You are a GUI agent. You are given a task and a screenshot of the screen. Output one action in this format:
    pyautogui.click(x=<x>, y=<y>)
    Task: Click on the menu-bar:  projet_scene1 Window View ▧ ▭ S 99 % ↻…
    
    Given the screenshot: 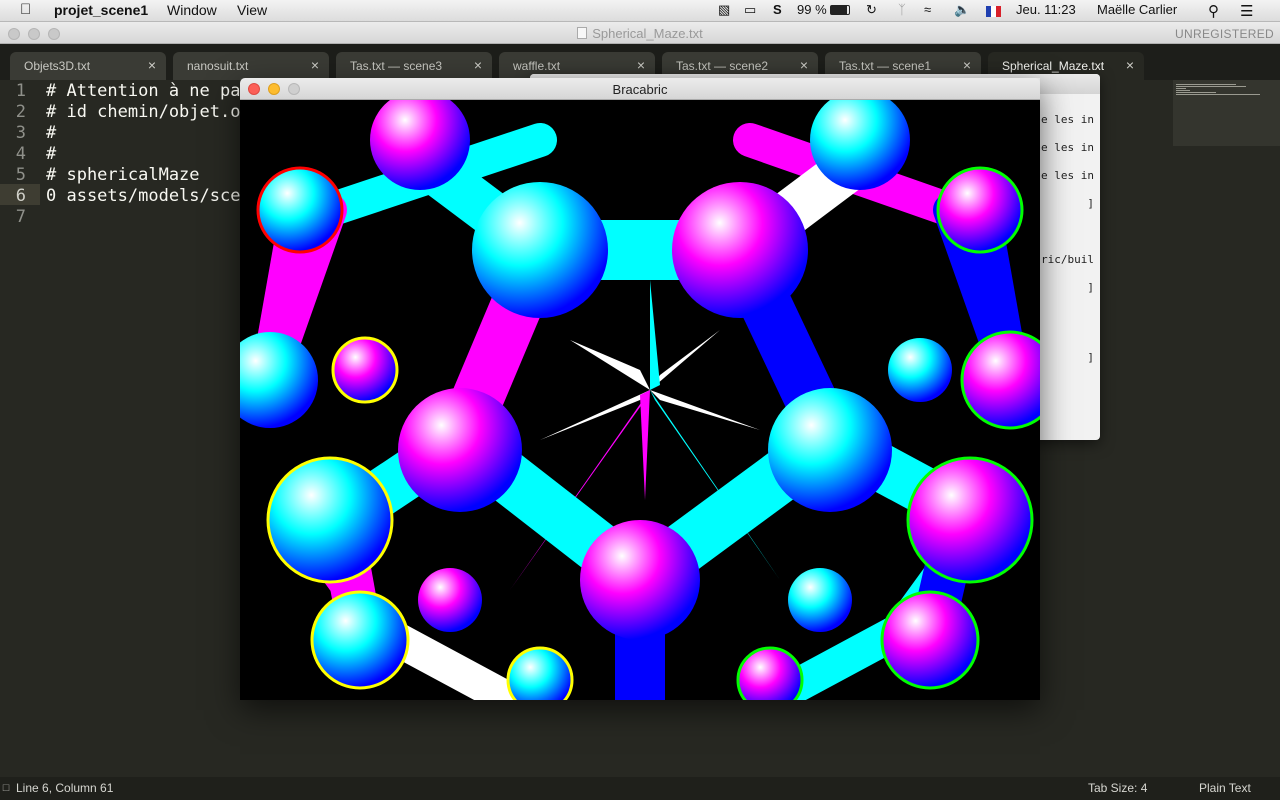 What is the action you would take?
    pyautogui.click(x=640, y=11)
    